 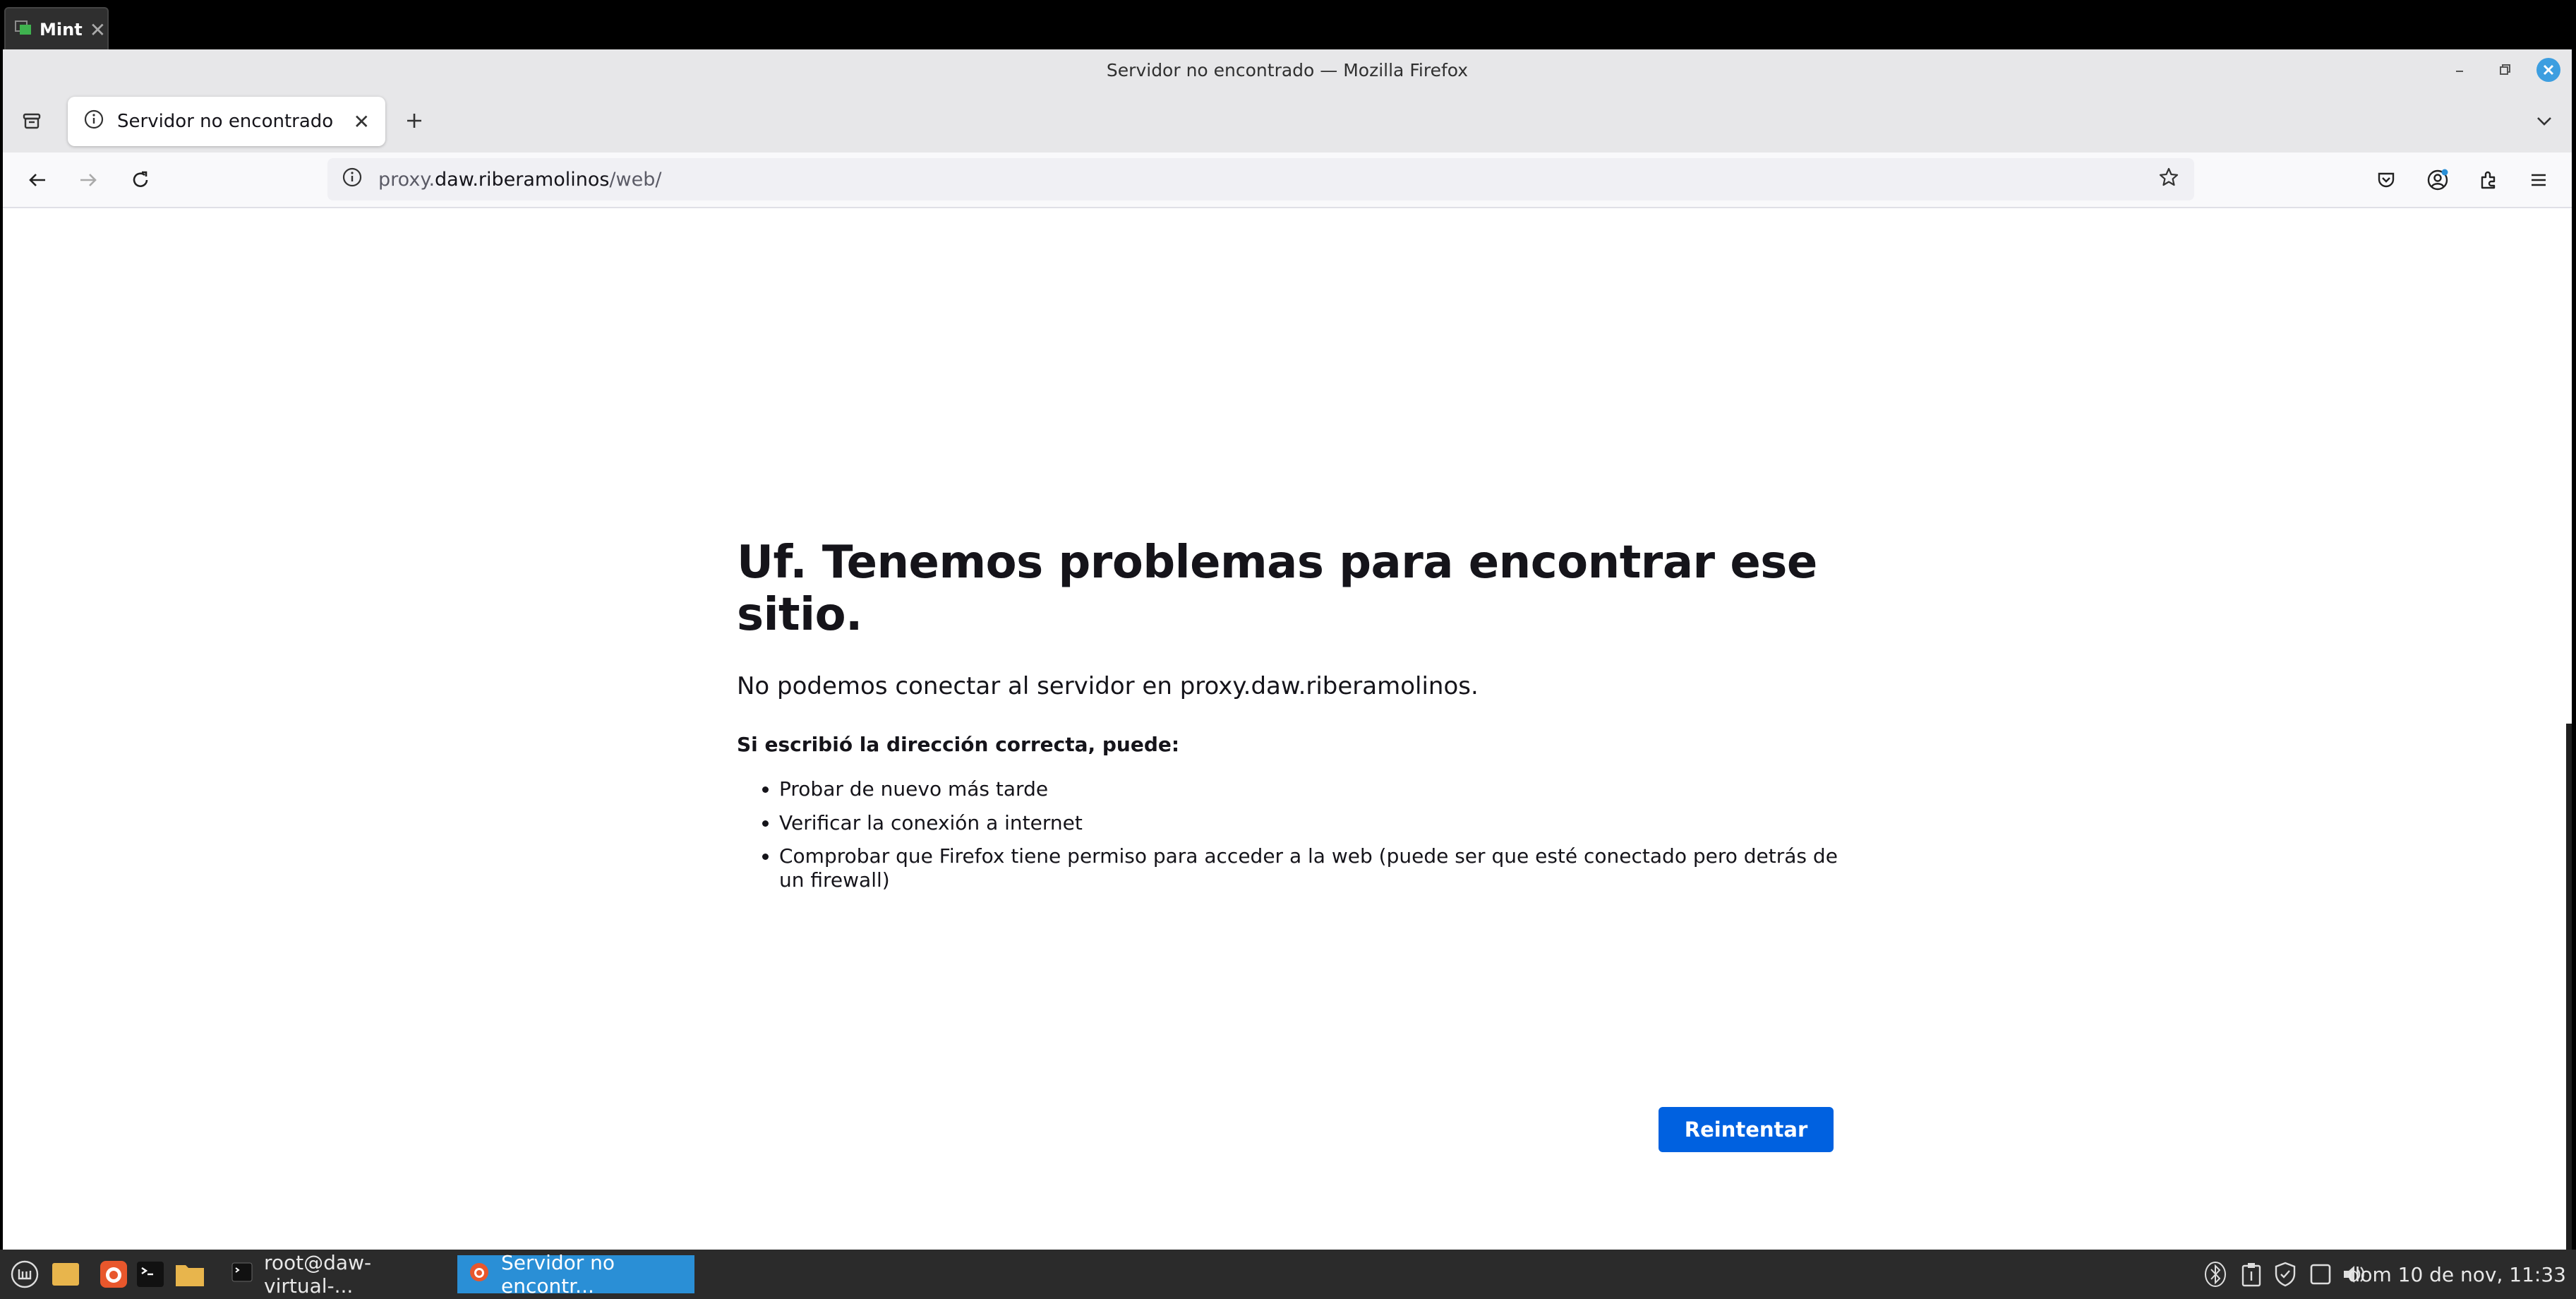 What do you see at coordinates (414, 120) in the screenshot?
I see `new-tab-icon` at bounding box center [414, 120].